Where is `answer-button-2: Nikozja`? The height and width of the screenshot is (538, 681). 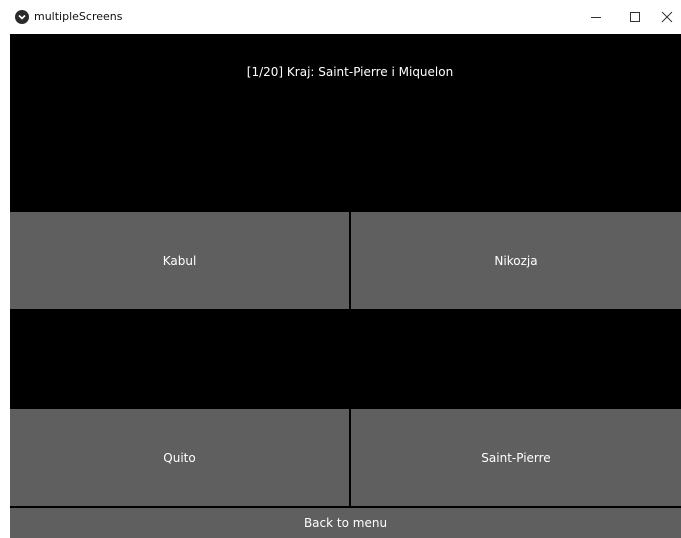 answer-button-2: Nikozja is located at coordinates (516, 260).